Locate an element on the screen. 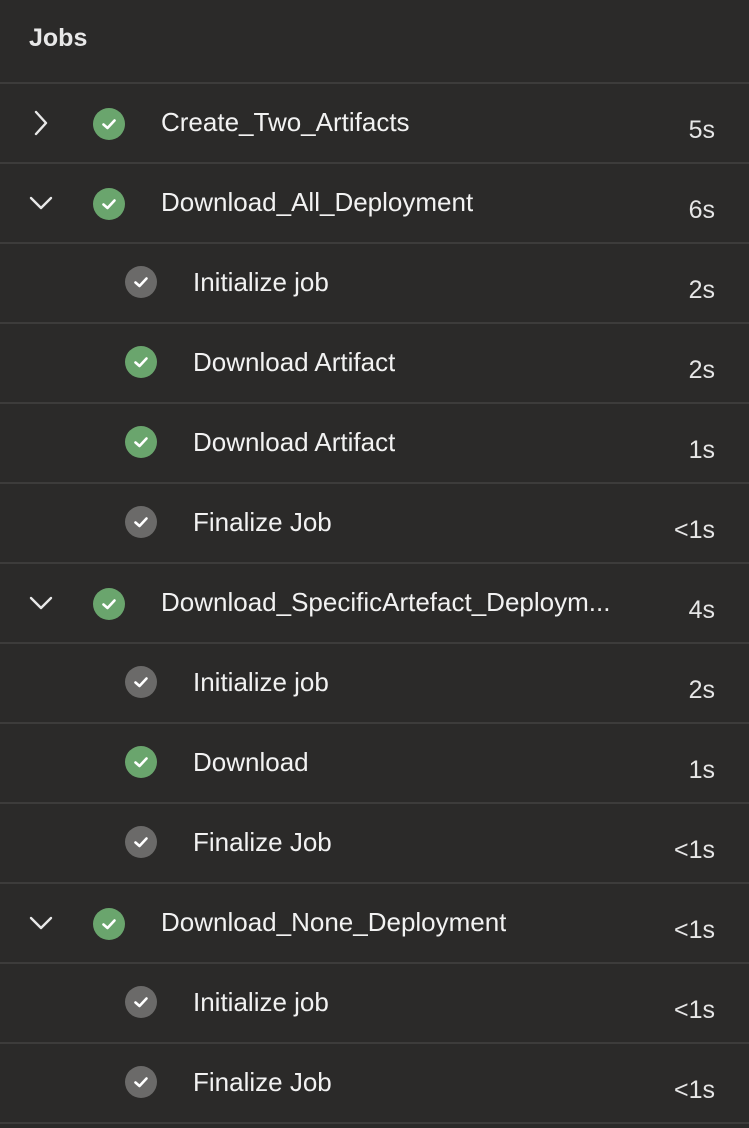 The image size is (749, 1128). job-row: Download_SpecificArtefact_Deploym... 4s is located at coordinates (374, 604).